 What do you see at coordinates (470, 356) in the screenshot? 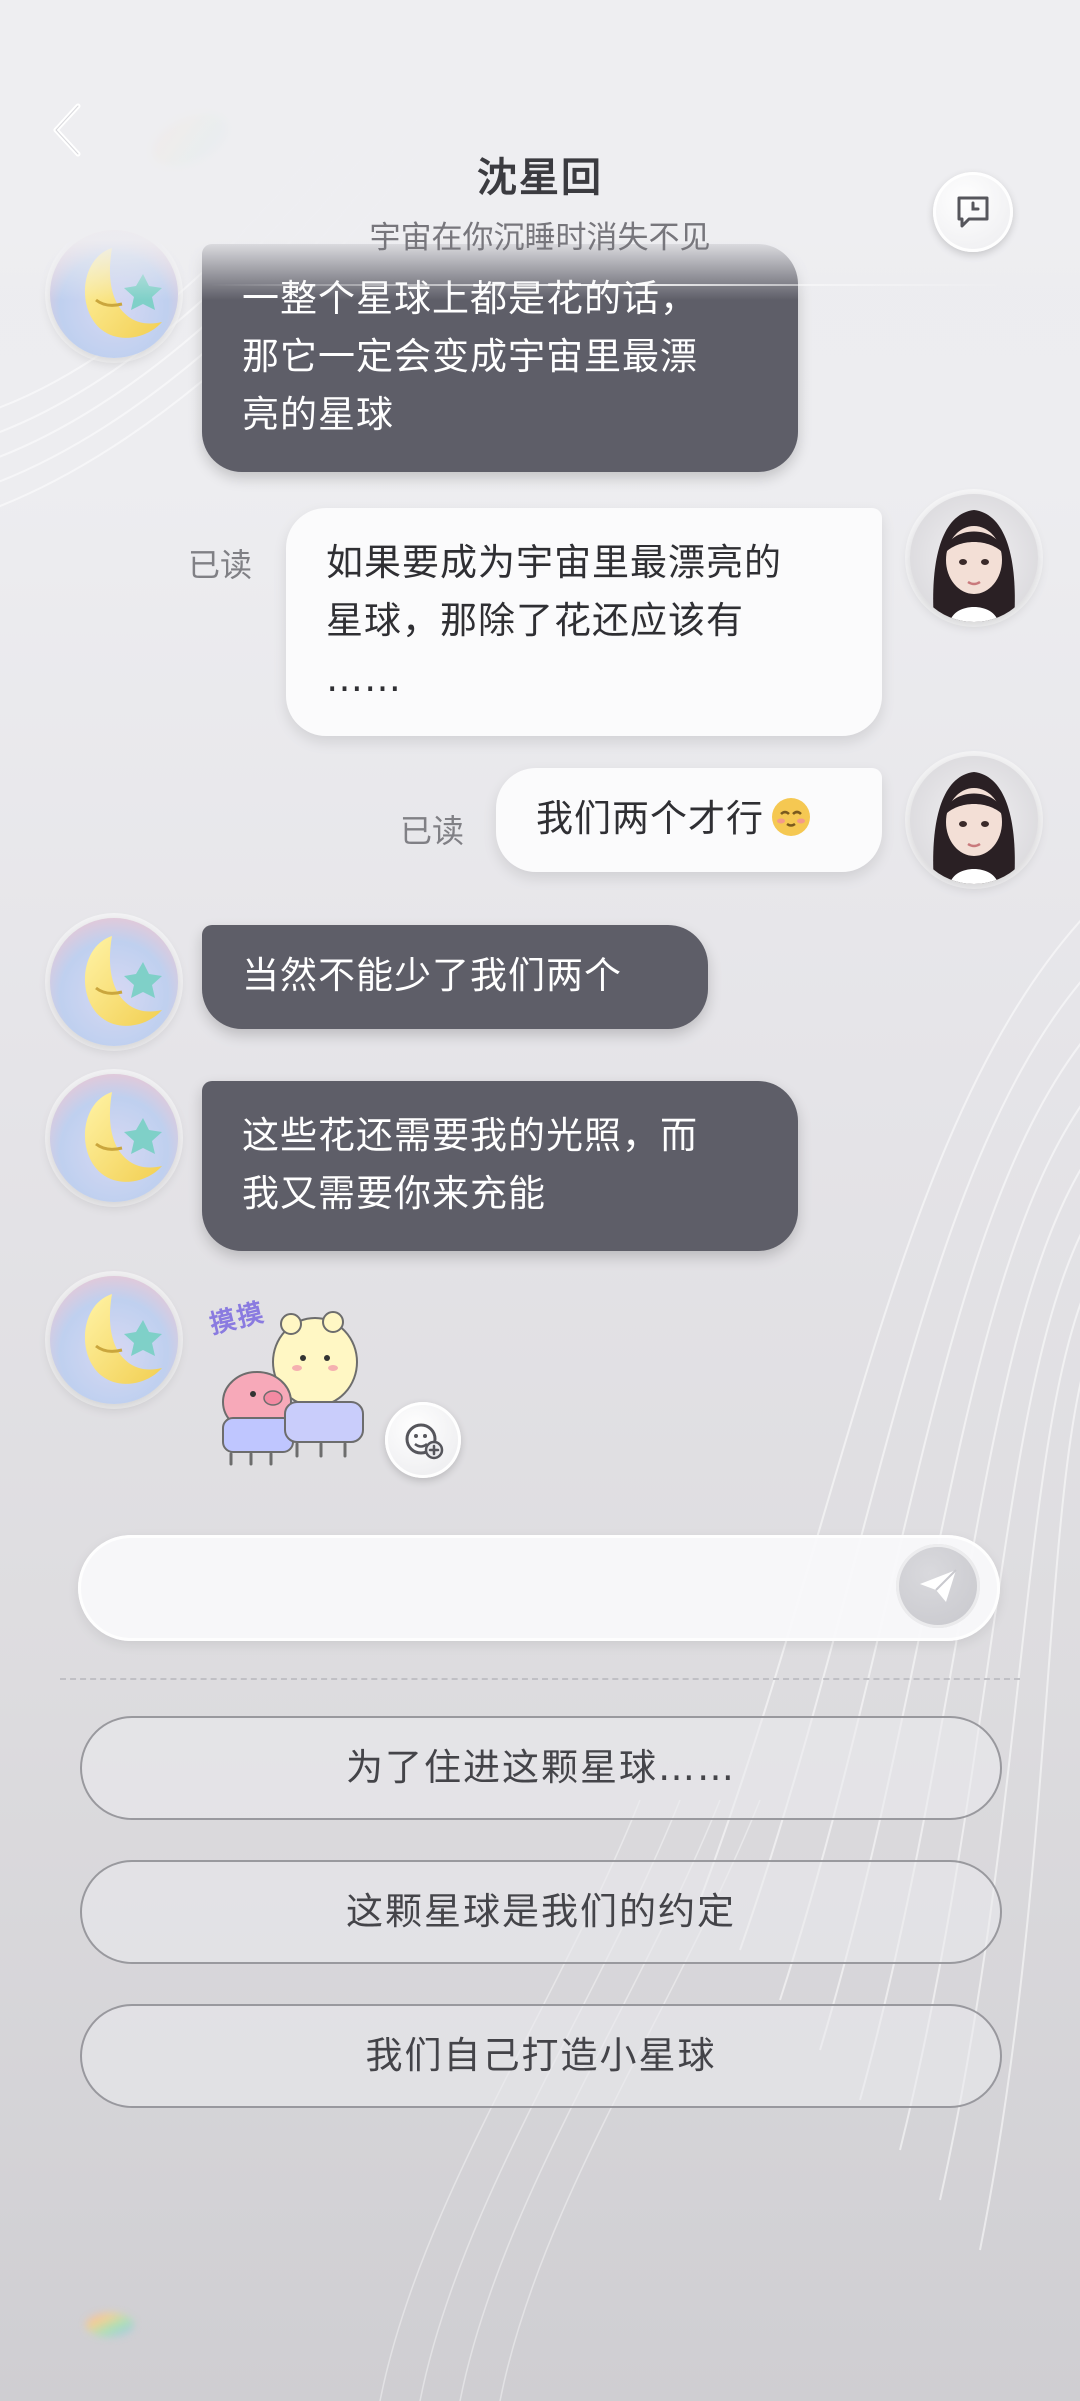
I see `message-line: 那它一定会变成宇宙里最漂` at bounding box center [470, 356].